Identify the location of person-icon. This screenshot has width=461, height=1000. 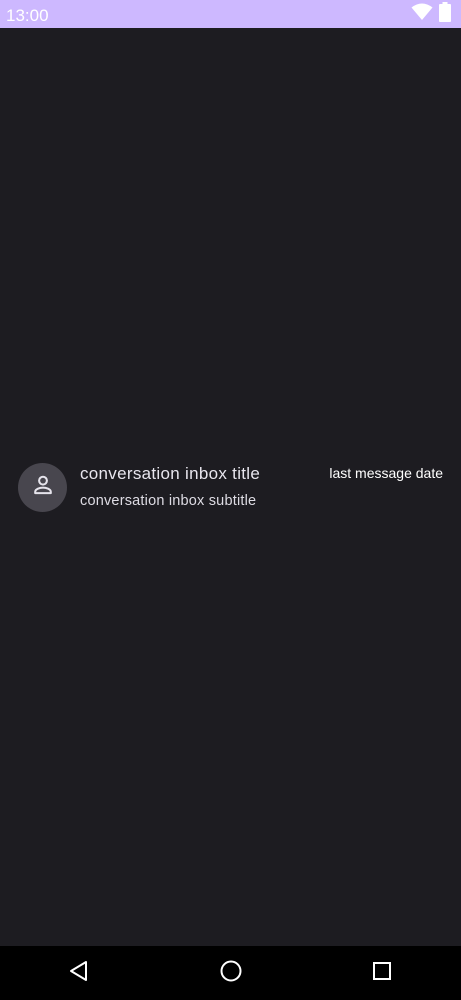
(43, 487).